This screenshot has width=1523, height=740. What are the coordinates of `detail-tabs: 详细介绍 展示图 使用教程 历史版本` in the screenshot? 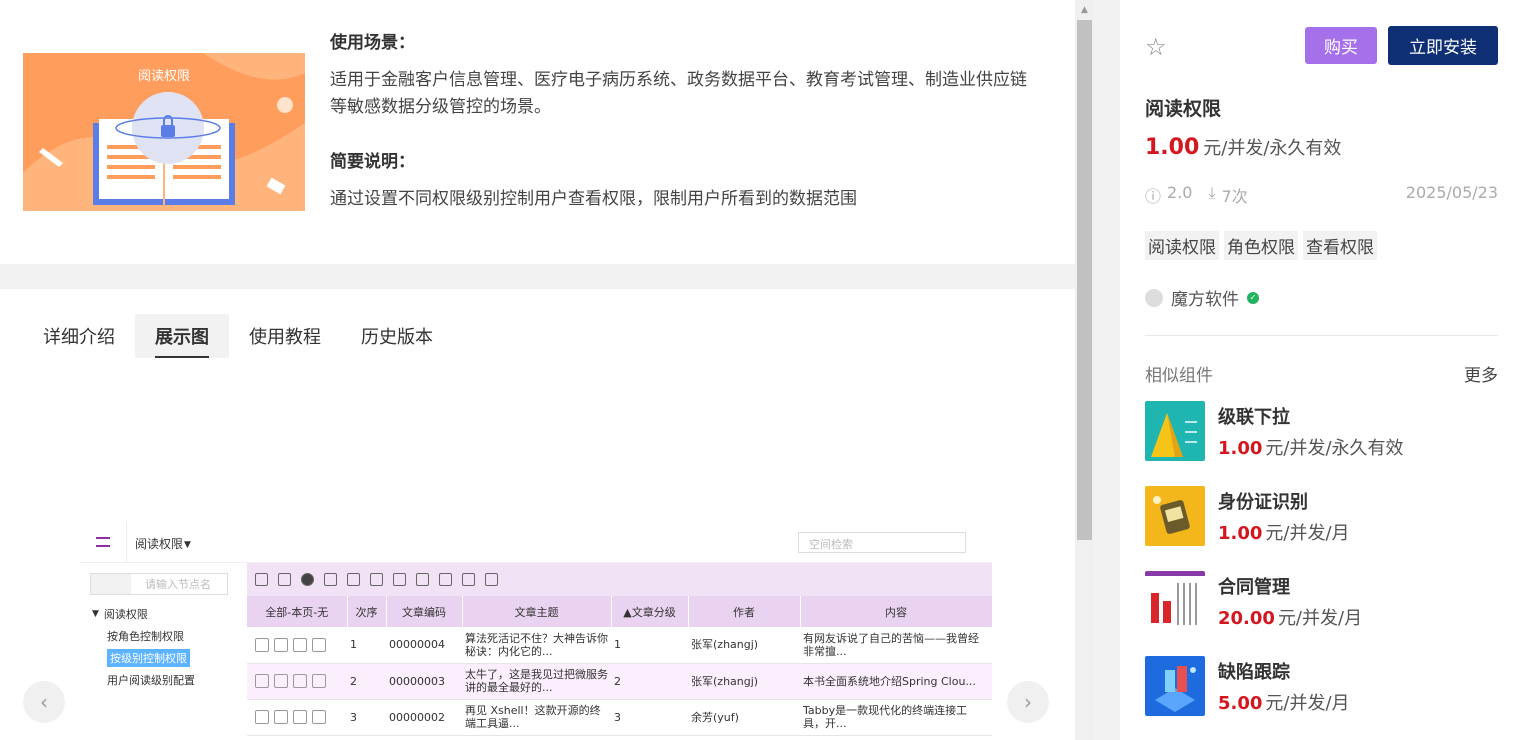 It's located at (238, 336).